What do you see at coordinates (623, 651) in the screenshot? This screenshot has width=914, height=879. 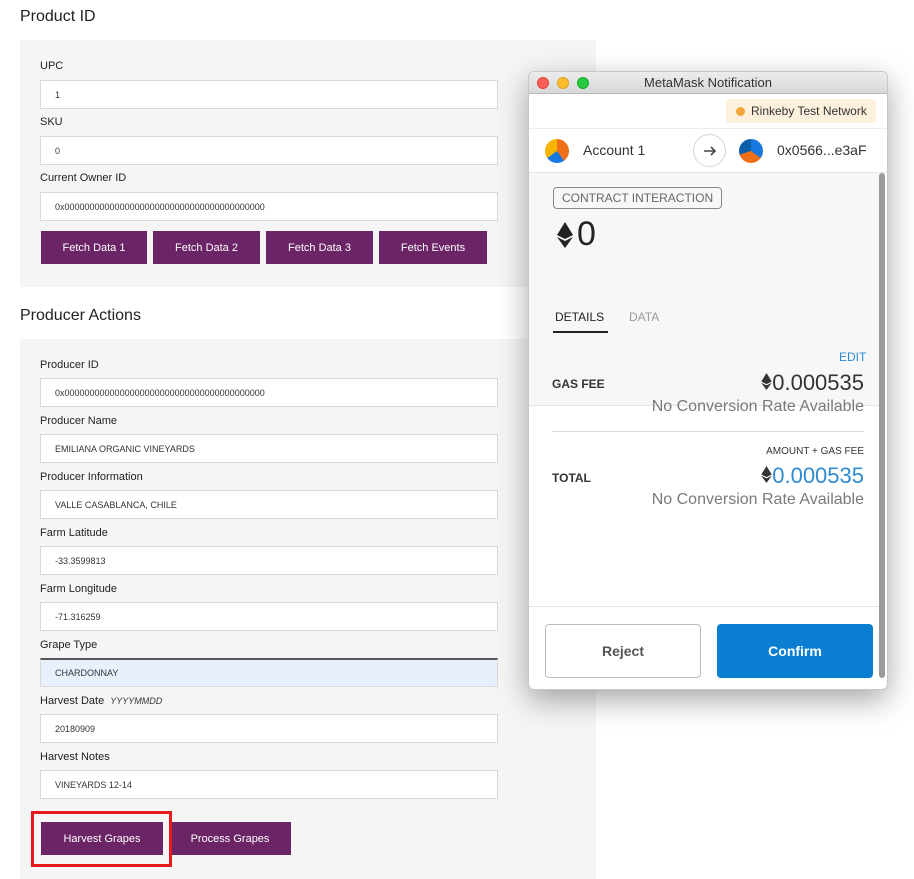 I see `reject-button: Reject` at bounding box center [623, 651].